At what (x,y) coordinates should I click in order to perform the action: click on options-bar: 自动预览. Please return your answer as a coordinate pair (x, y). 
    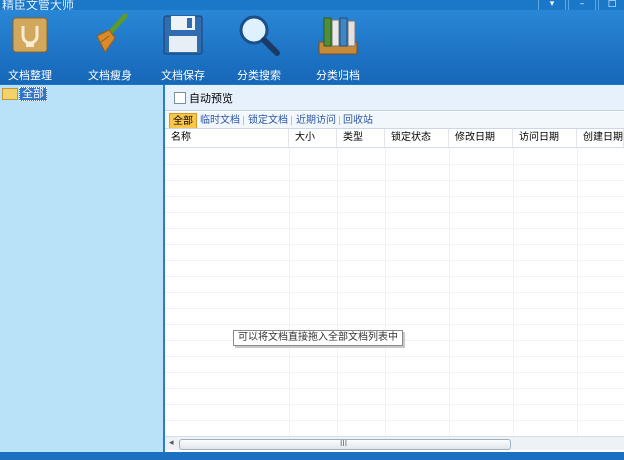
    Looking at the image, I should click on (394, 98).